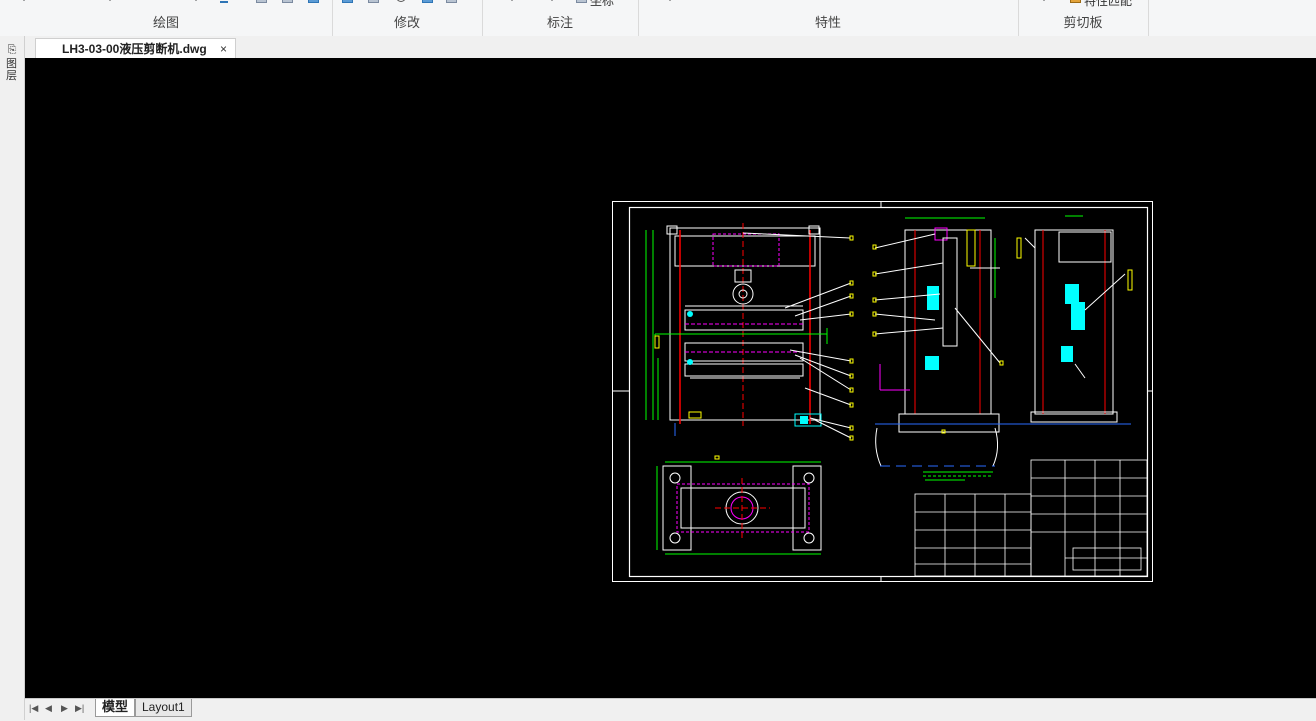  Describe the element at coordinates (48, 708) in the screenshot. I see `prev-layout-button: ◀` at that location.